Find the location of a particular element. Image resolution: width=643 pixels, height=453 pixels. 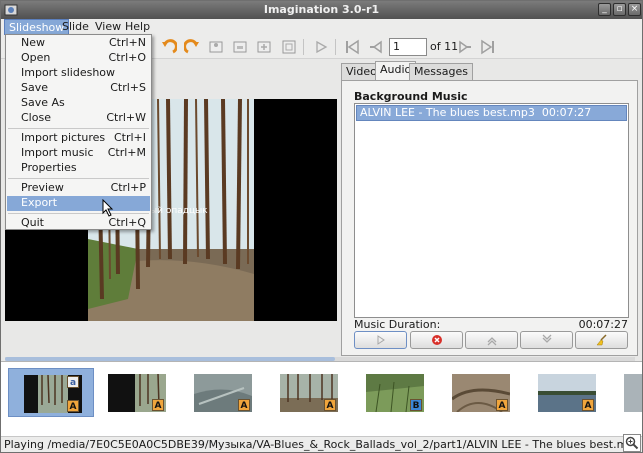

first-slide-icon is located at coordinates (352, 47).